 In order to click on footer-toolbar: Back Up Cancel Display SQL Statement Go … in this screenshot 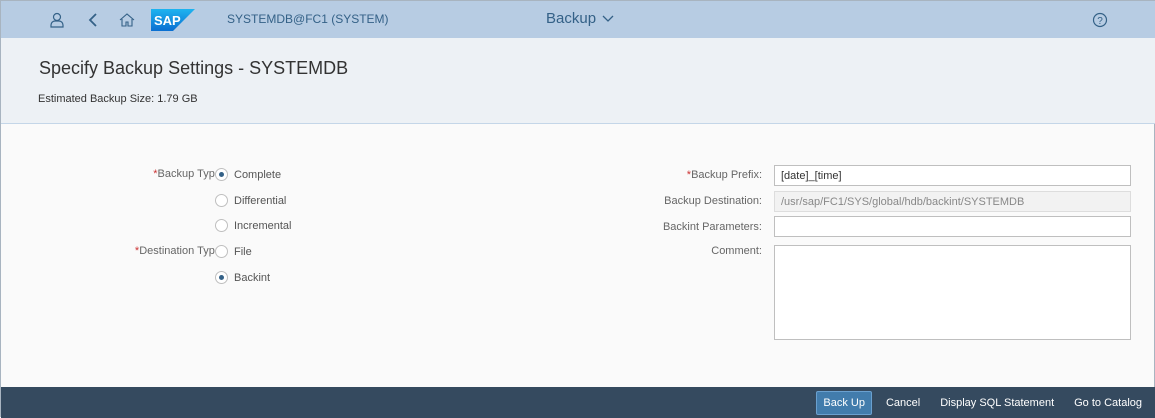, I will do `click(578, 402)`.